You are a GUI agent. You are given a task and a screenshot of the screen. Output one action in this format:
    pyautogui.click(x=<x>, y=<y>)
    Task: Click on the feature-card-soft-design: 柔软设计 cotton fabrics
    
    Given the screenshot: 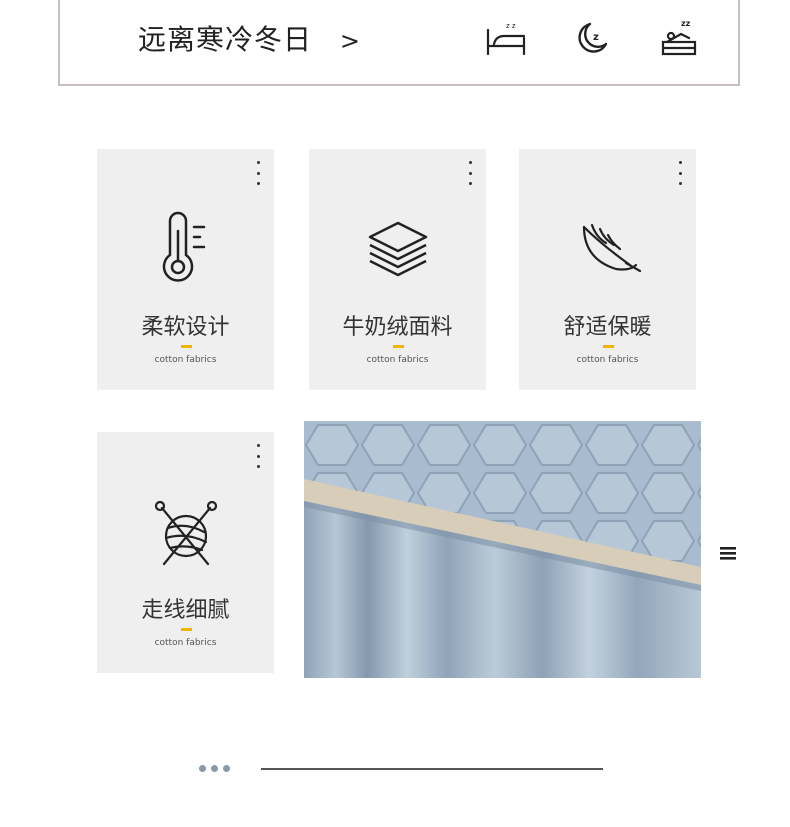 What is the action you would take?
    pyautogui.click(x=185, y=269)
    